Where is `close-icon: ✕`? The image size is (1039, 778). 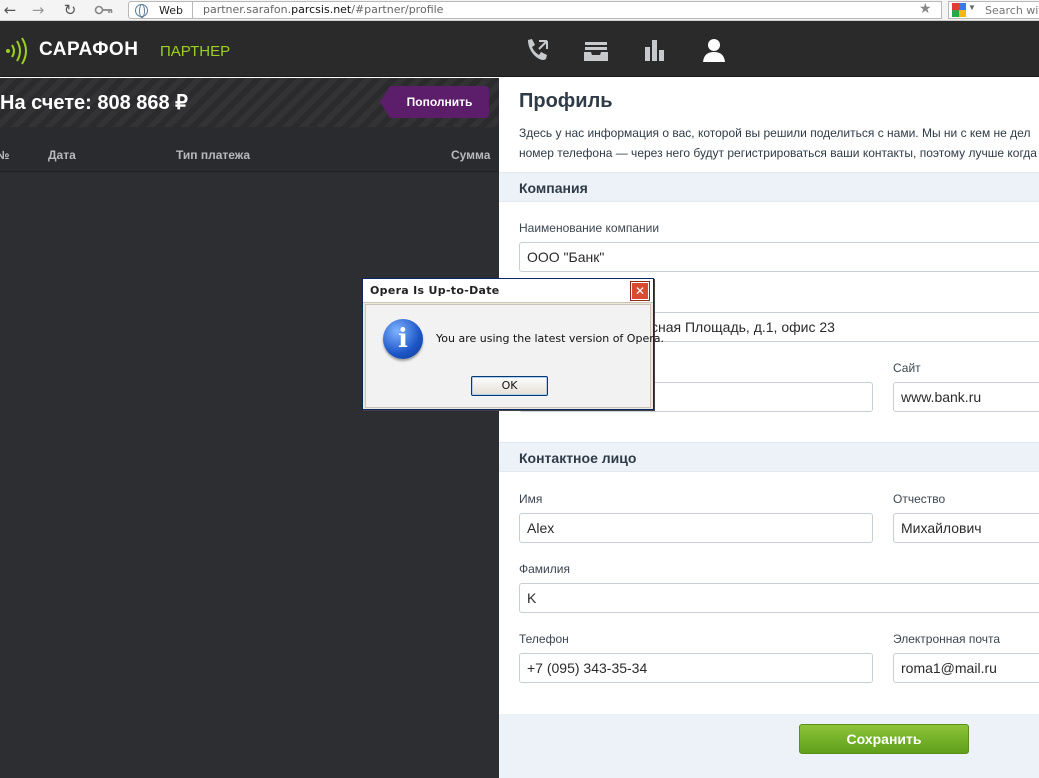
close-icon: ✕ is located at coordinates (640, 291).